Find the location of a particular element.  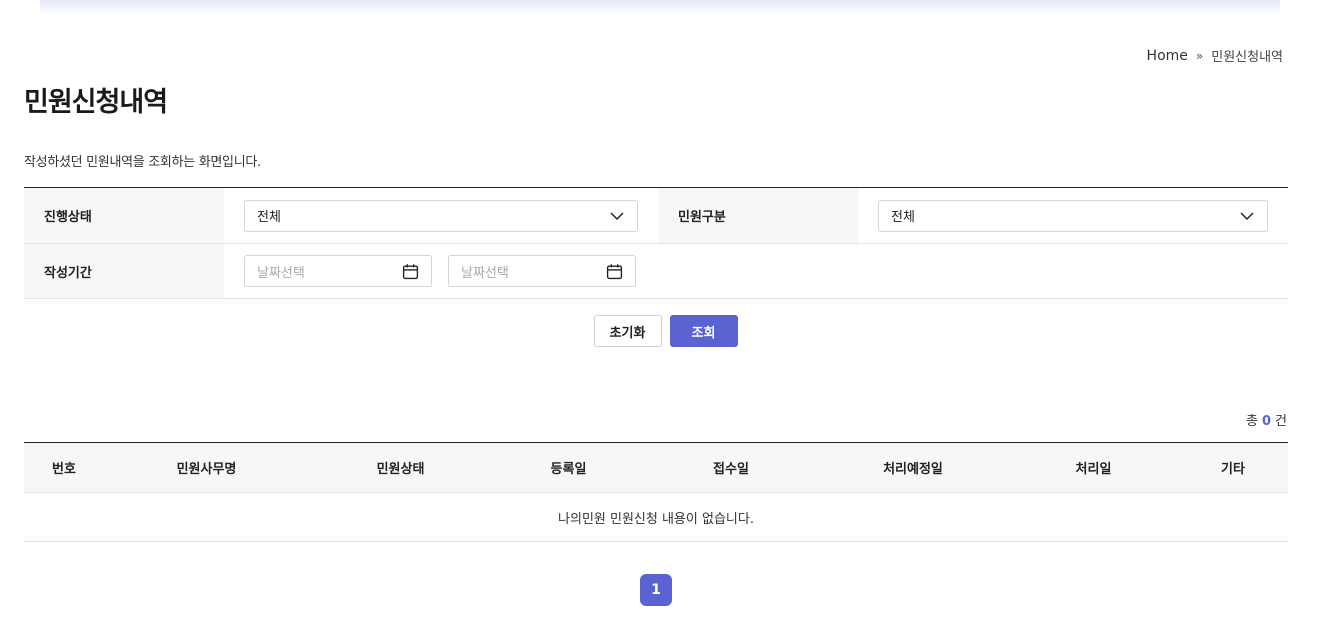

total-prefix: 총 is located at coordinates (1252, 421).